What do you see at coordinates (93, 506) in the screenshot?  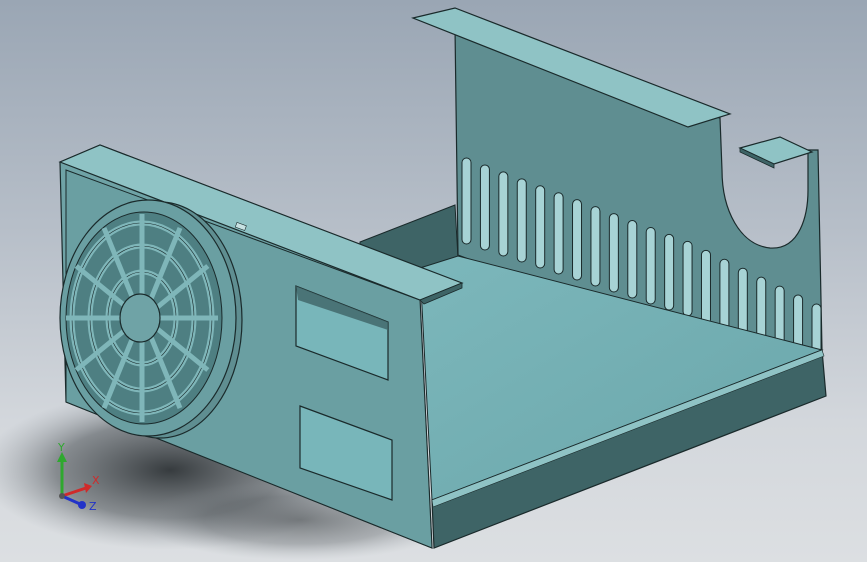 I see `z-axis-label: Z` at bounding box center [93, 506].